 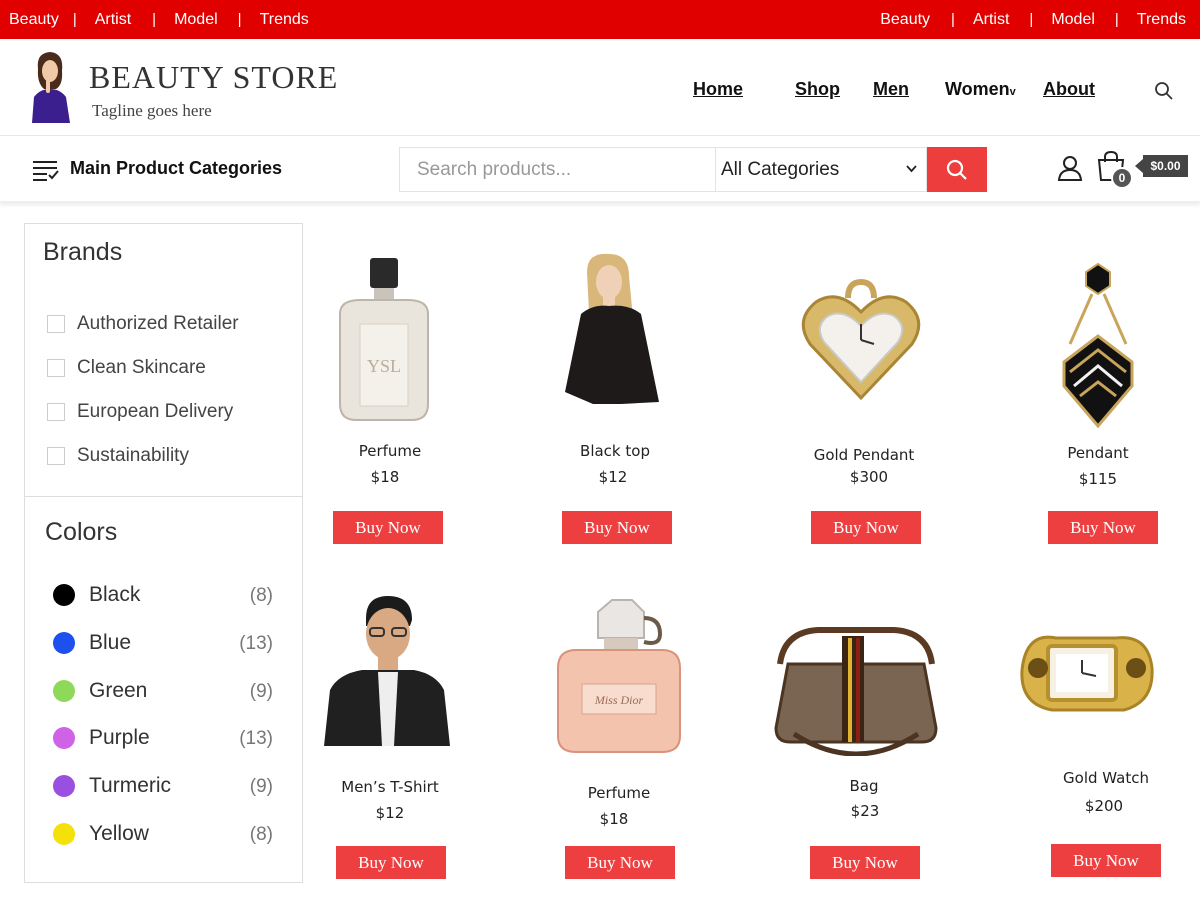 What do you see at coordinates (163, 834) in the screenshot?
I see `color-filter-yellow: Yellow (8)` at bounding box center [163, 834].